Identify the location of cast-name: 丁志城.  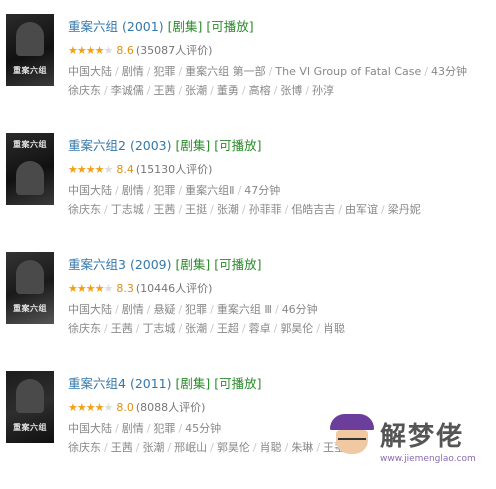
(127, 209).